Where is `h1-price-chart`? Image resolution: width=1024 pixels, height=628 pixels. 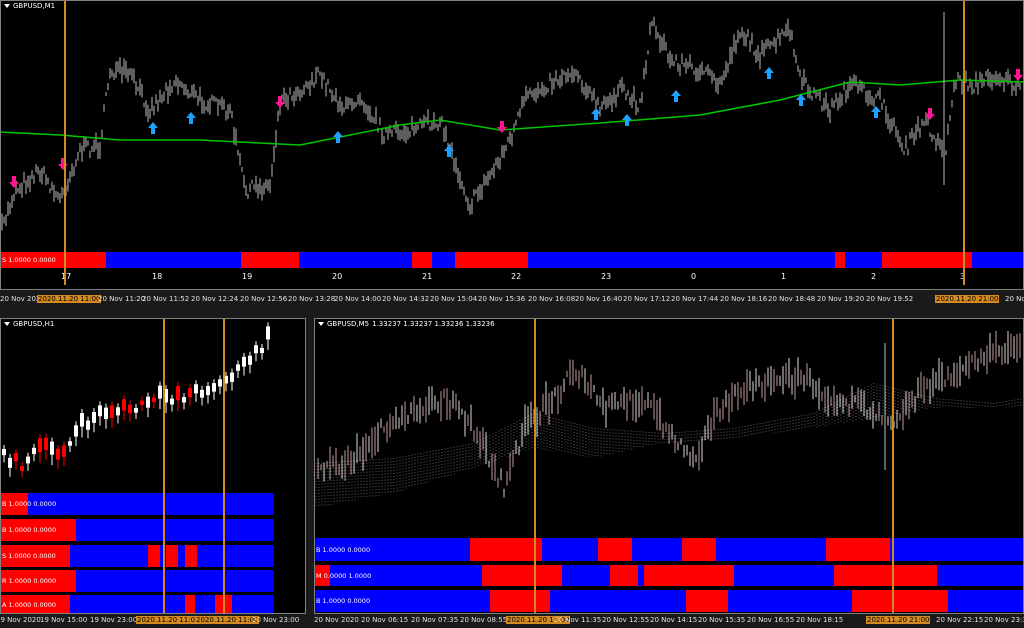
h1-price-chart is located at coordinates (136, 400).